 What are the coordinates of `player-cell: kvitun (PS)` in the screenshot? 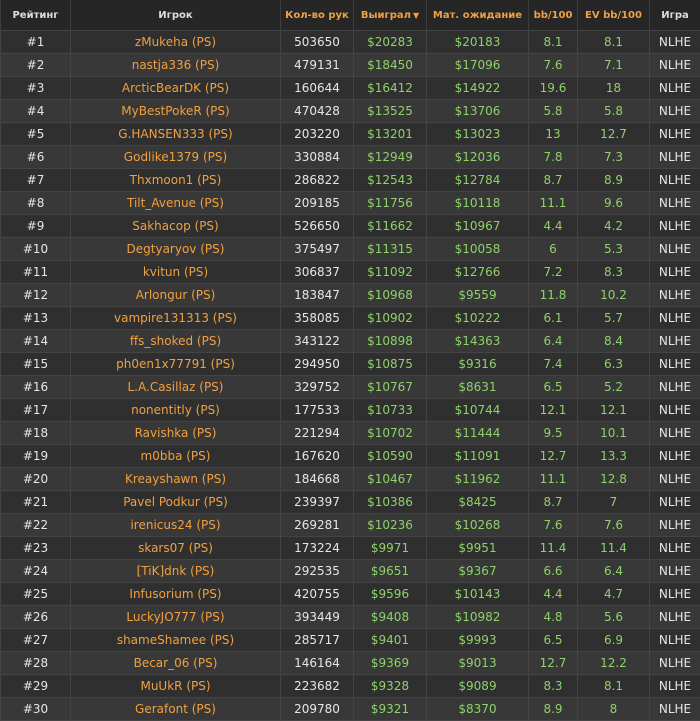 It's located at (176, 272).